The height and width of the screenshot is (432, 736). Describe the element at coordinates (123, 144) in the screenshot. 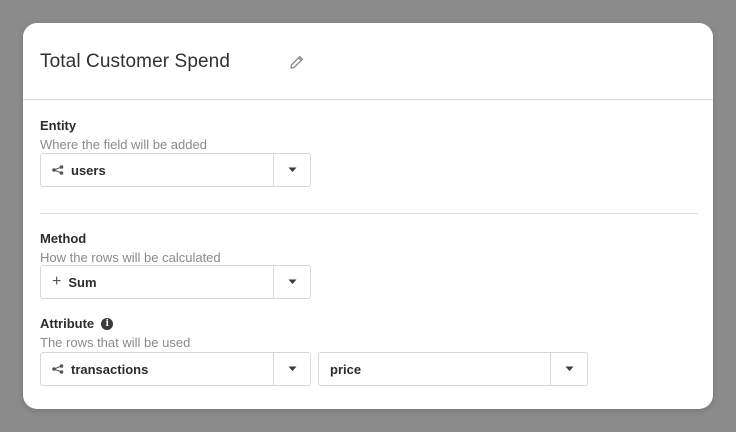

I see `entity-description: Where the field will be added` at that location.